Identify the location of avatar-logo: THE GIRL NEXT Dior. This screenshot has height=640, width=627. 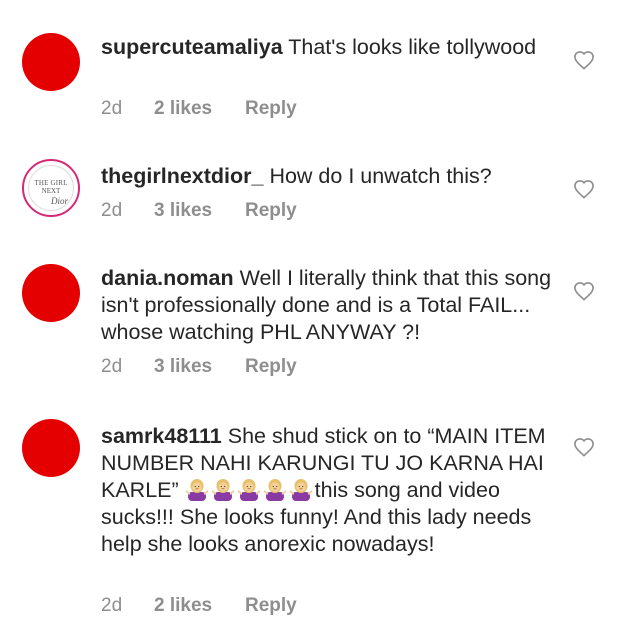
(51, 188).